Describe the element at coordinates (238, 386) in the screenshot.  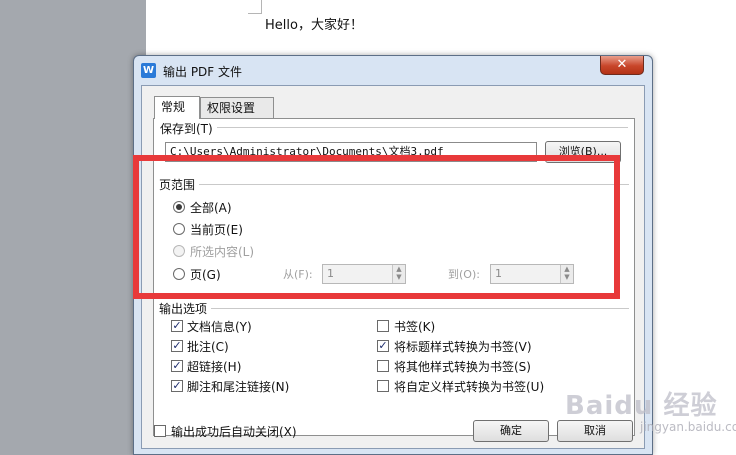
I see `footnote-links-label: 脚注和尾注链接(N)` at that location.